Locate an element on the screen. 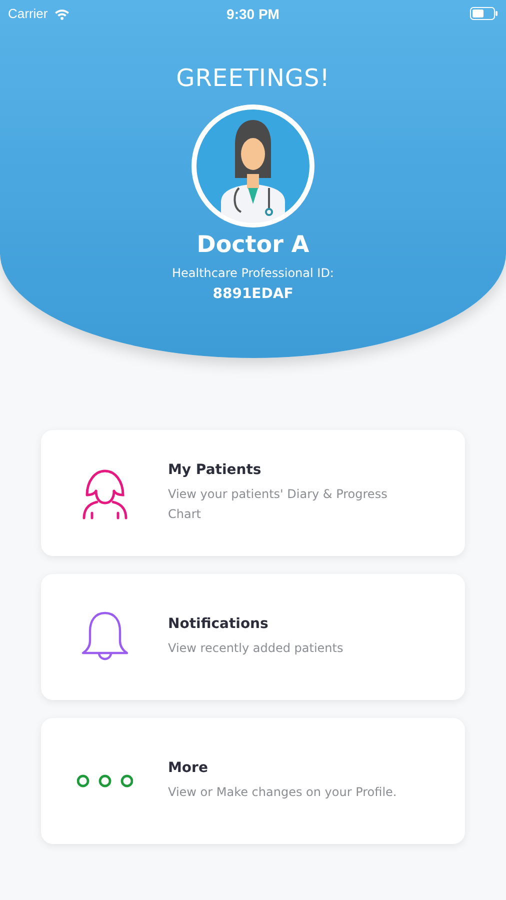  id-label: Healthcare Professional ID: is located at coordinates (253, 273).